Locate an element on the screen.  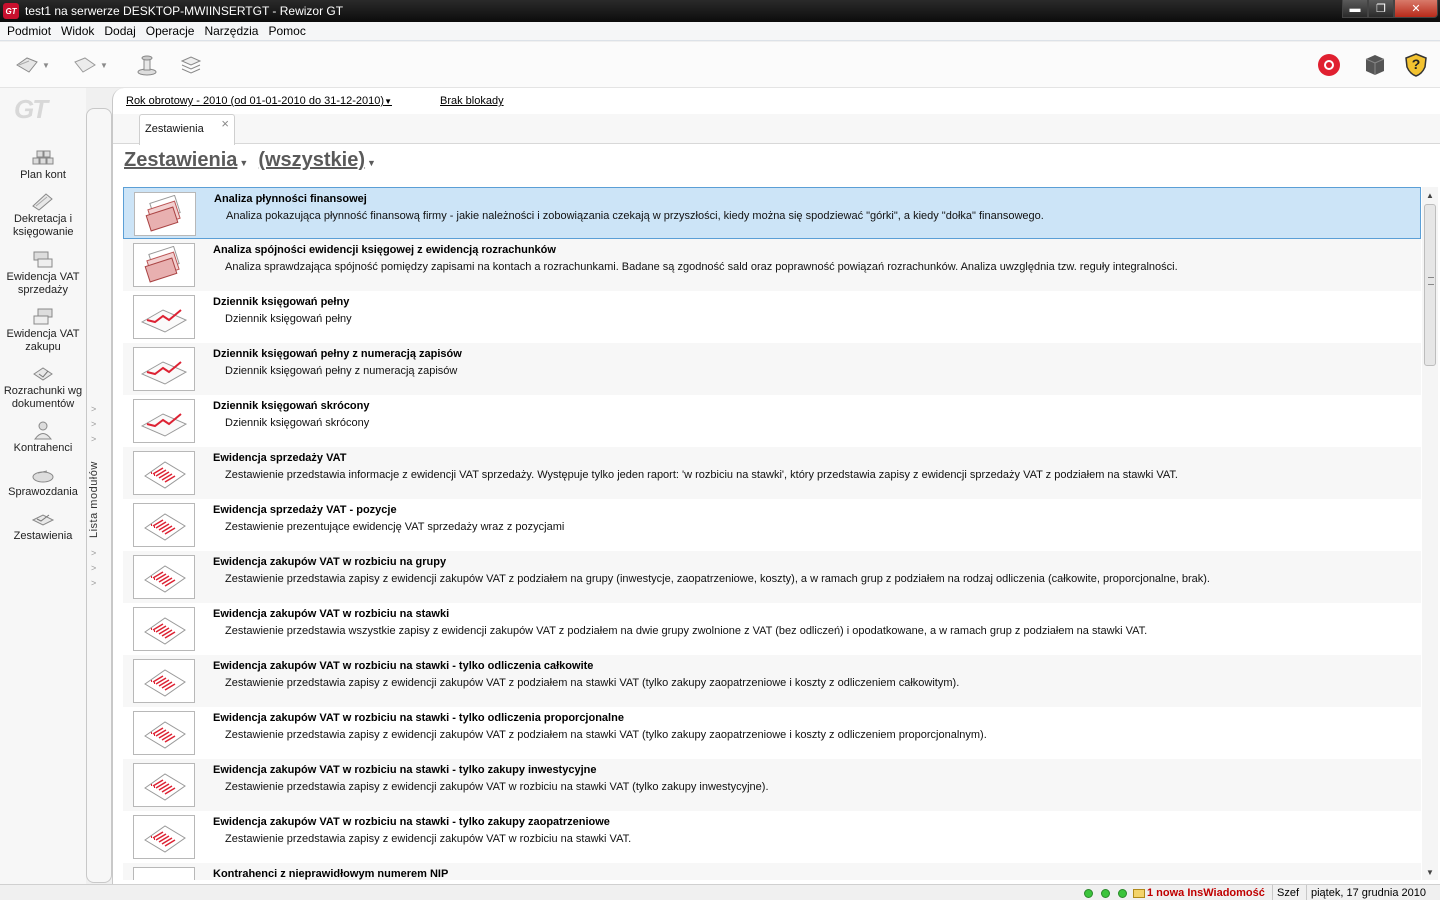
stamp-icon is located at coordinates (147, 65).